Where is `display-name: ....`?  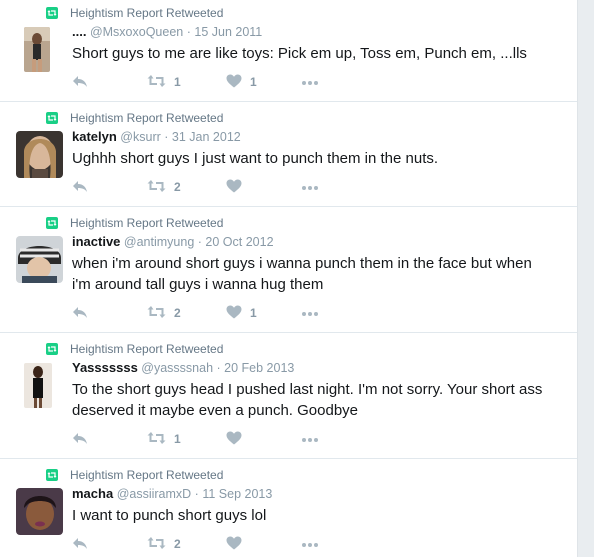 display-name: .... is located at coordinates (79, 31).